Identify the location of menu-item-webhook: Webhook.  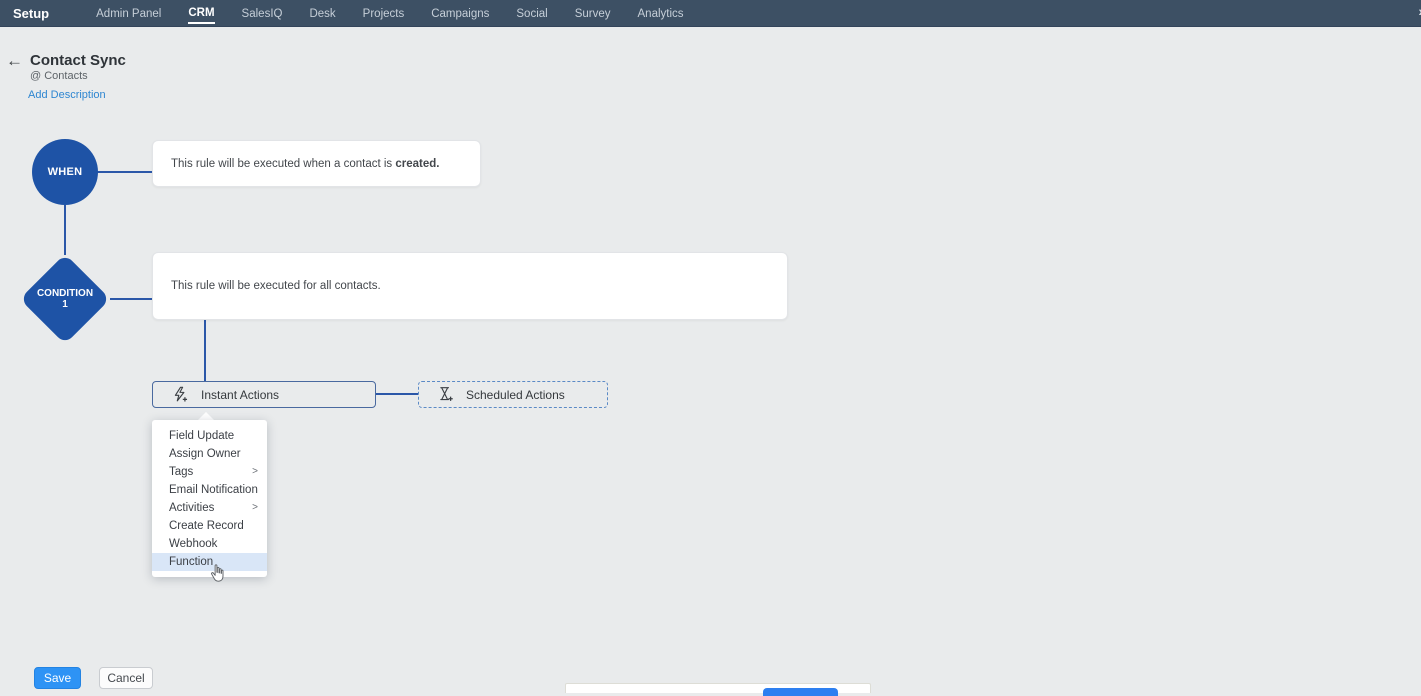
(209, 544).